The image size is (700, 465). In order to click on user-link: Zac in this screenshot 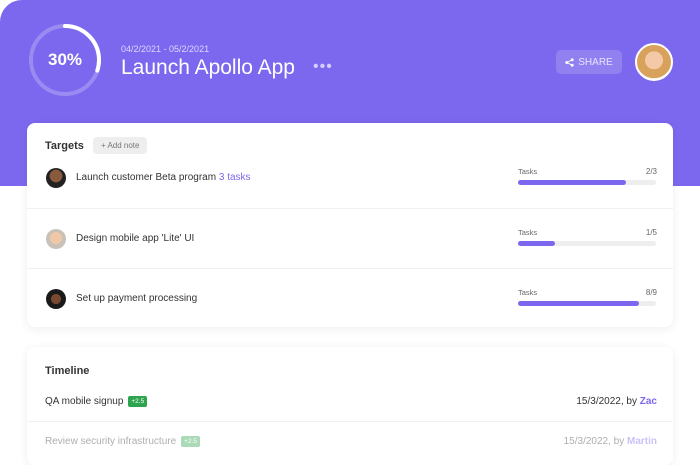, I will do `click(648, 401)`.